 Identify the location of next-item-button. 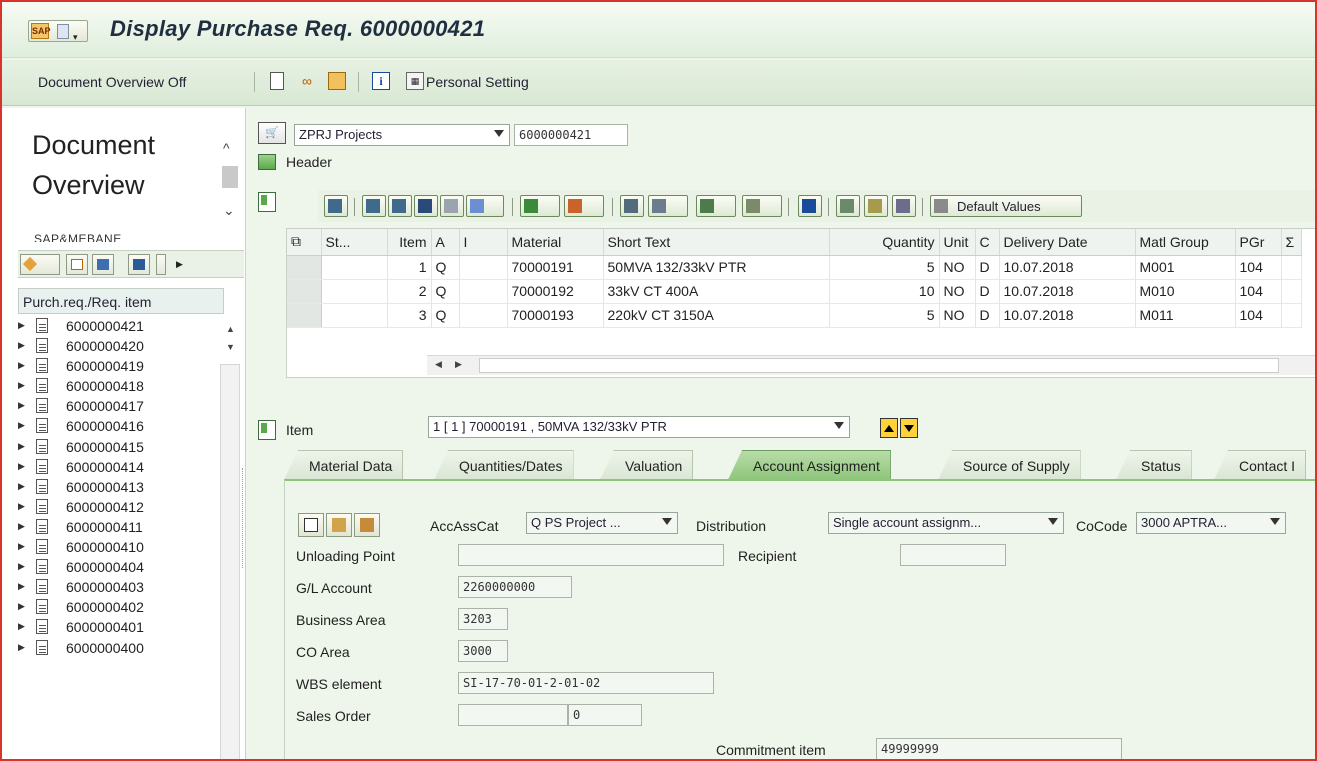
(909, 428).